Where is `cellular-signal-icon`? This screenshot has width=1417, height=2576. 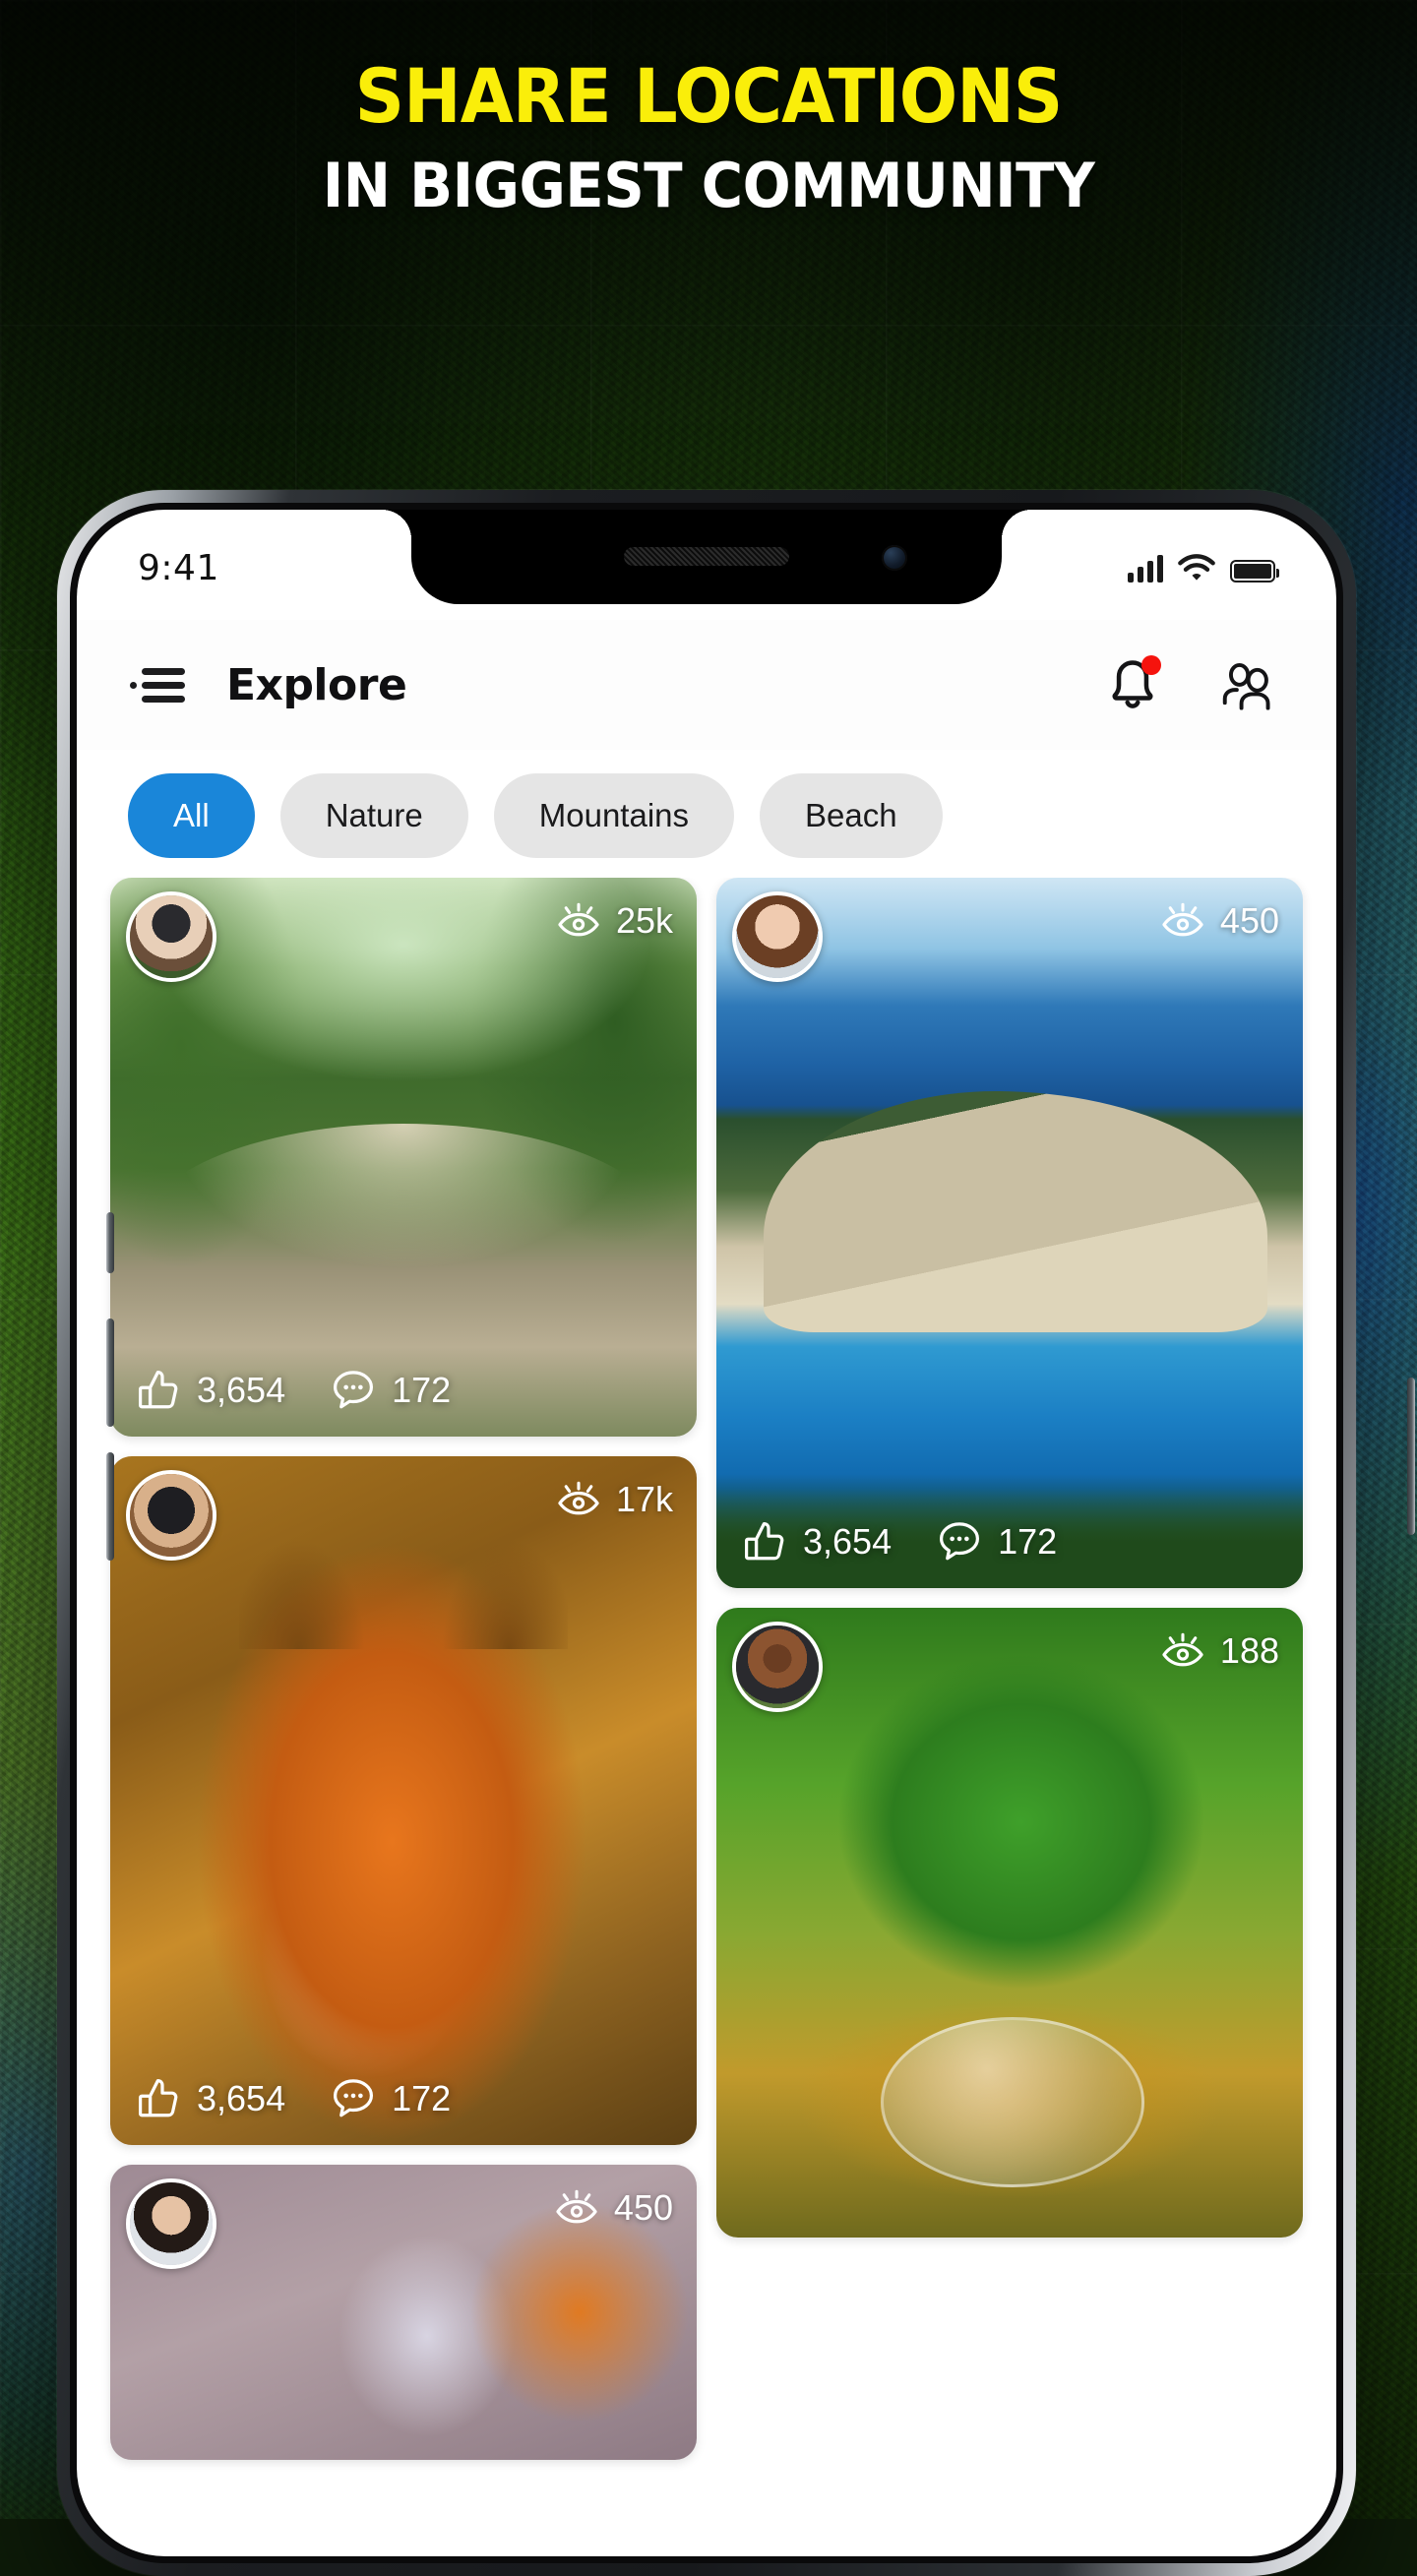 cellular-signal-icon is located at coordinates (1145, 569).